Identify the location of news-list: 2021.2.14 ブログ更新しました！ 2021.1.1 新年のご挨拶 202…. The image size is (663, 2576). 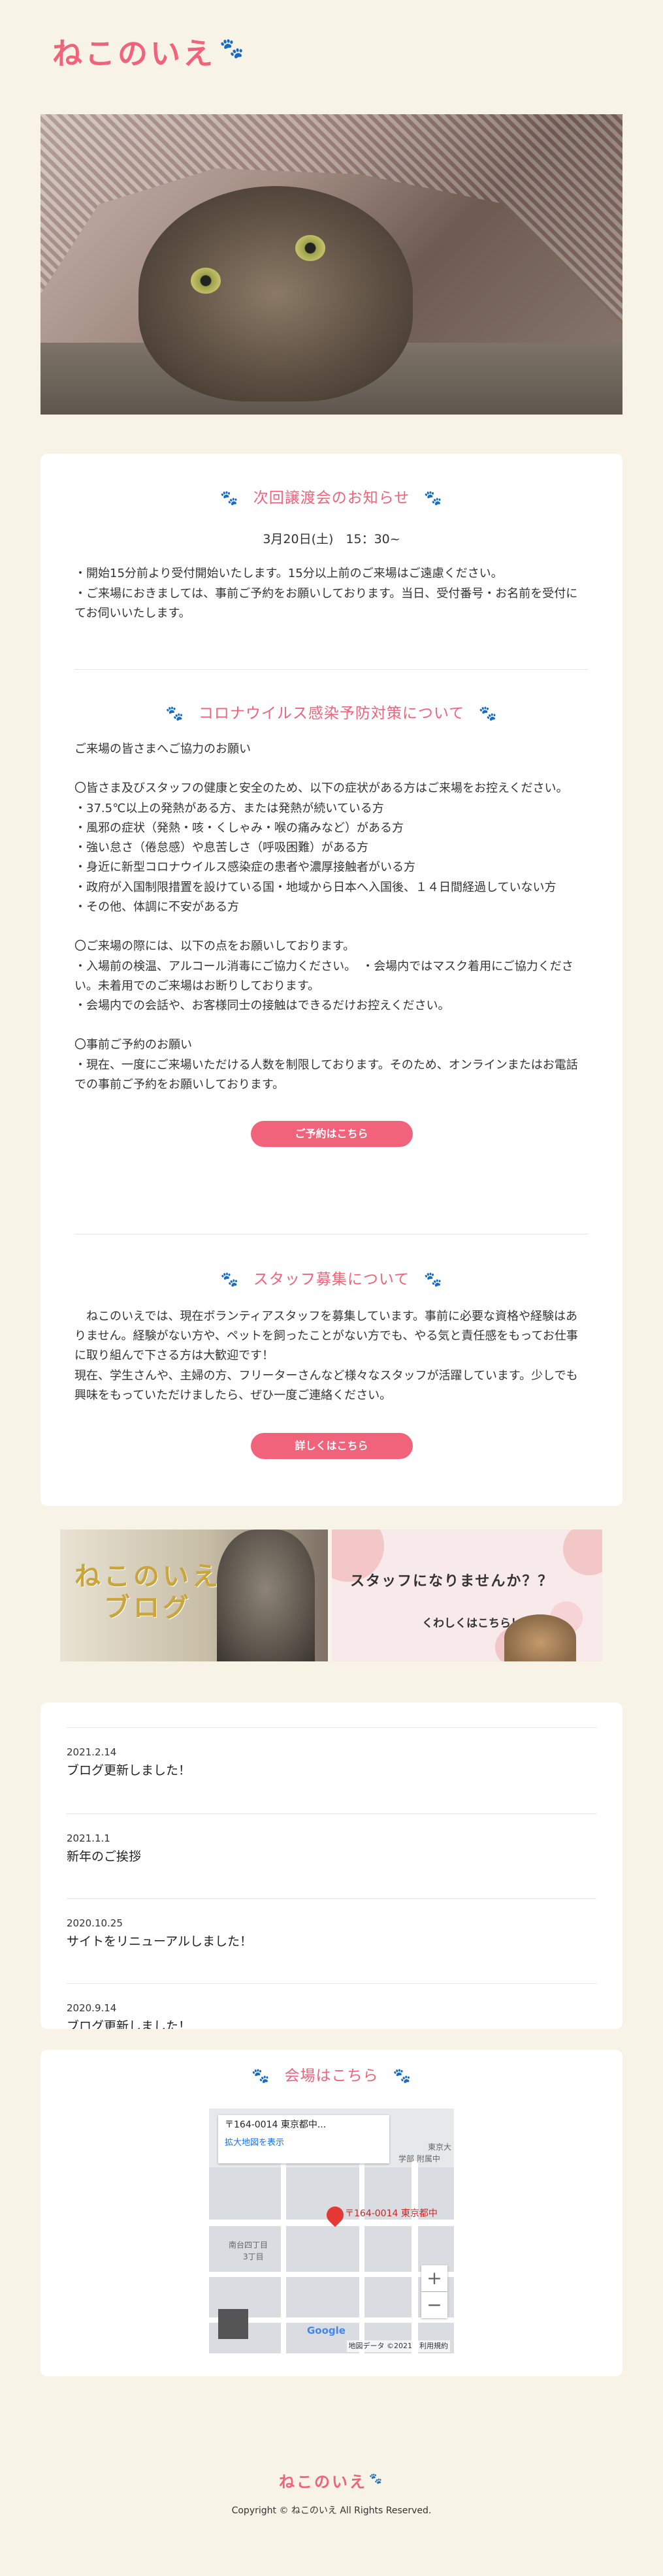
(331, 1866).